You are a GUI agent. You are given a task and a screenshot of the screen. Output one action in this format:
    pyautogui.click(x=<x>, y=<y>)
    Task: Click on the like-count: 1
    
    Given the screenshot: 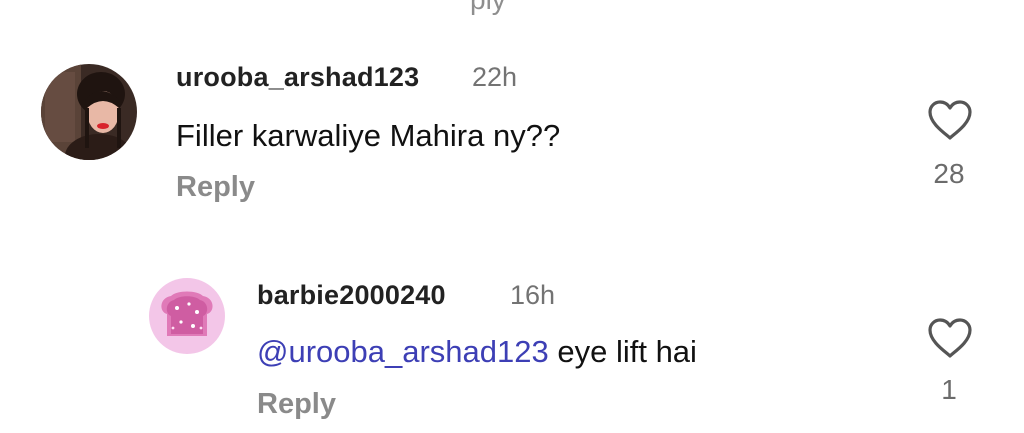 What is the action you would take?
    pyautogui.click(x=949, y=389)
    